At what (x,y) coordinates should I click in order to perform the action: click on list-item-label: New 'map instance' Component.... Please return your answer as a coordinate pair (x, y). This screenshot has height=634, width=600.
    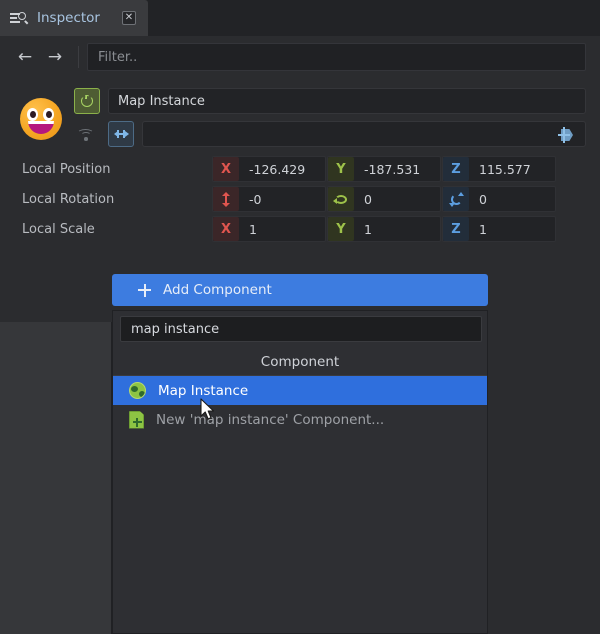
    Looking at the image, I should click on (270, 419).